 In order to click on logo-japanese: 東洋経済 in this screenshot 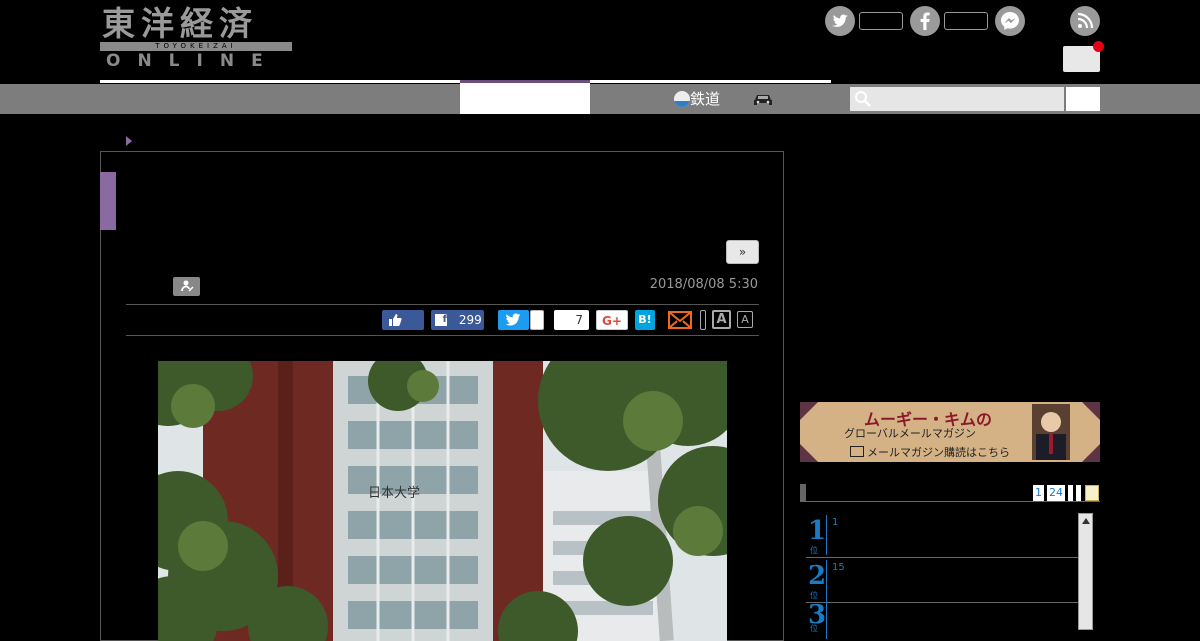, I will do `click(180, 23)`.